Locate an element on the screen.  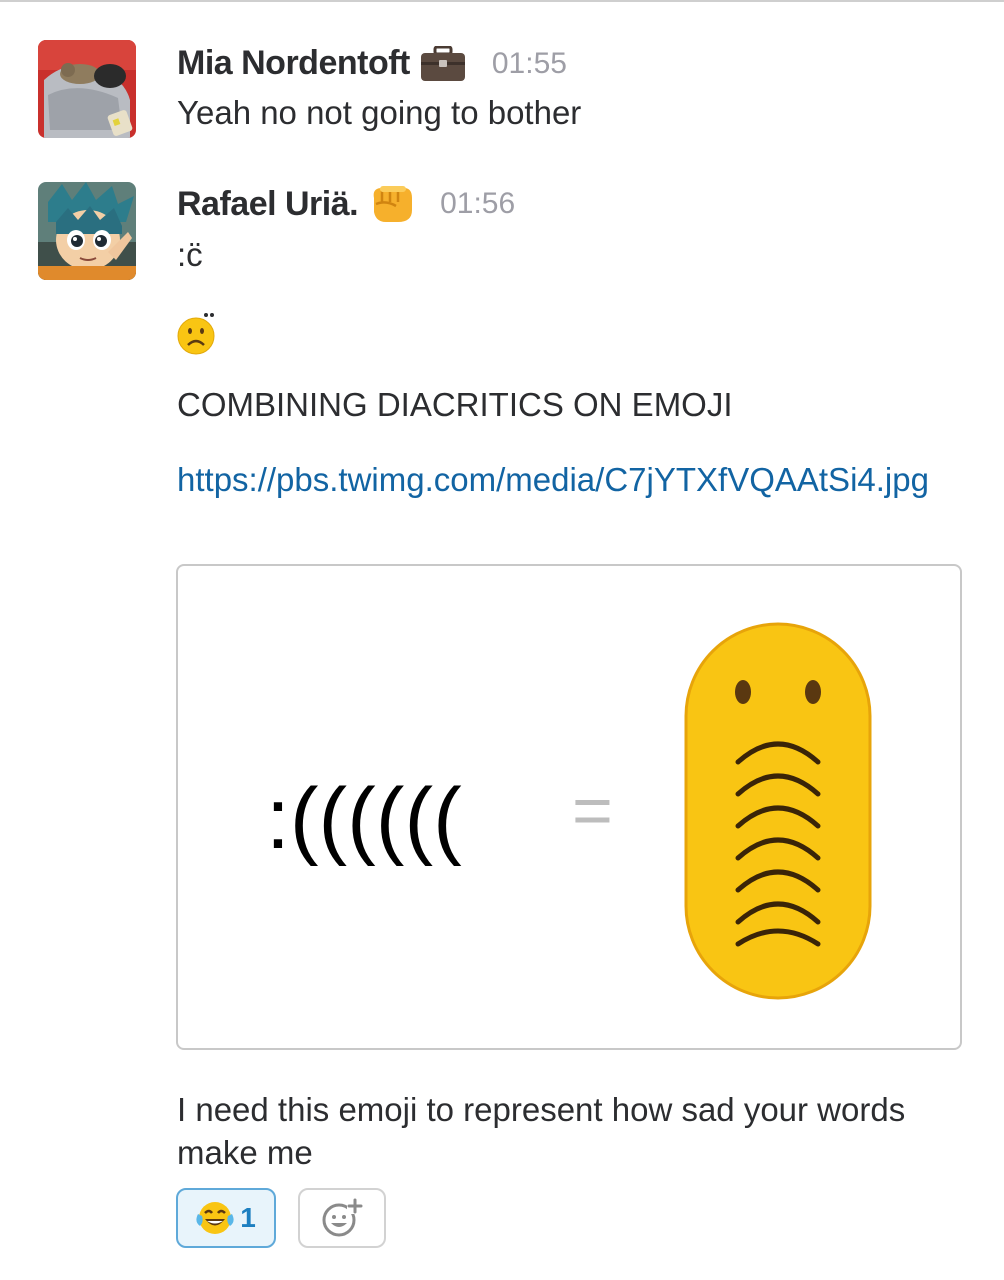
laughing-crying-face-icon is located at coordinates (215, 1218).